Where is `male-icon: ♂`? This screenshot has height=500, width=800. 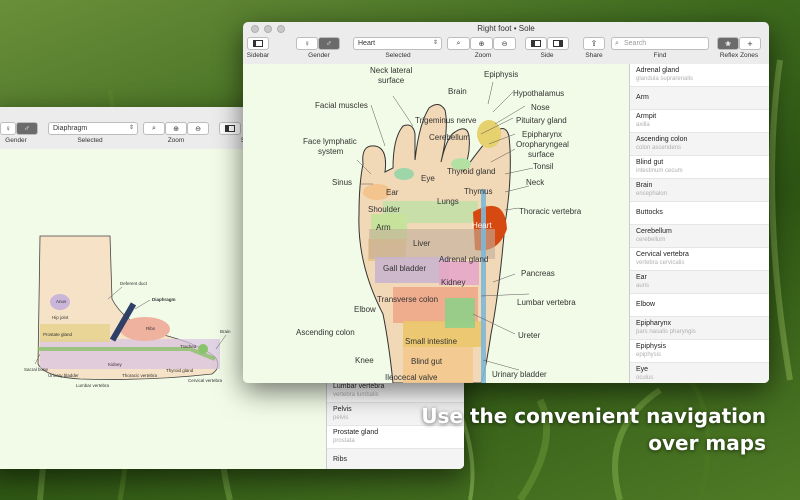 male-icon: ♂ is located at coordinates (27, 128).